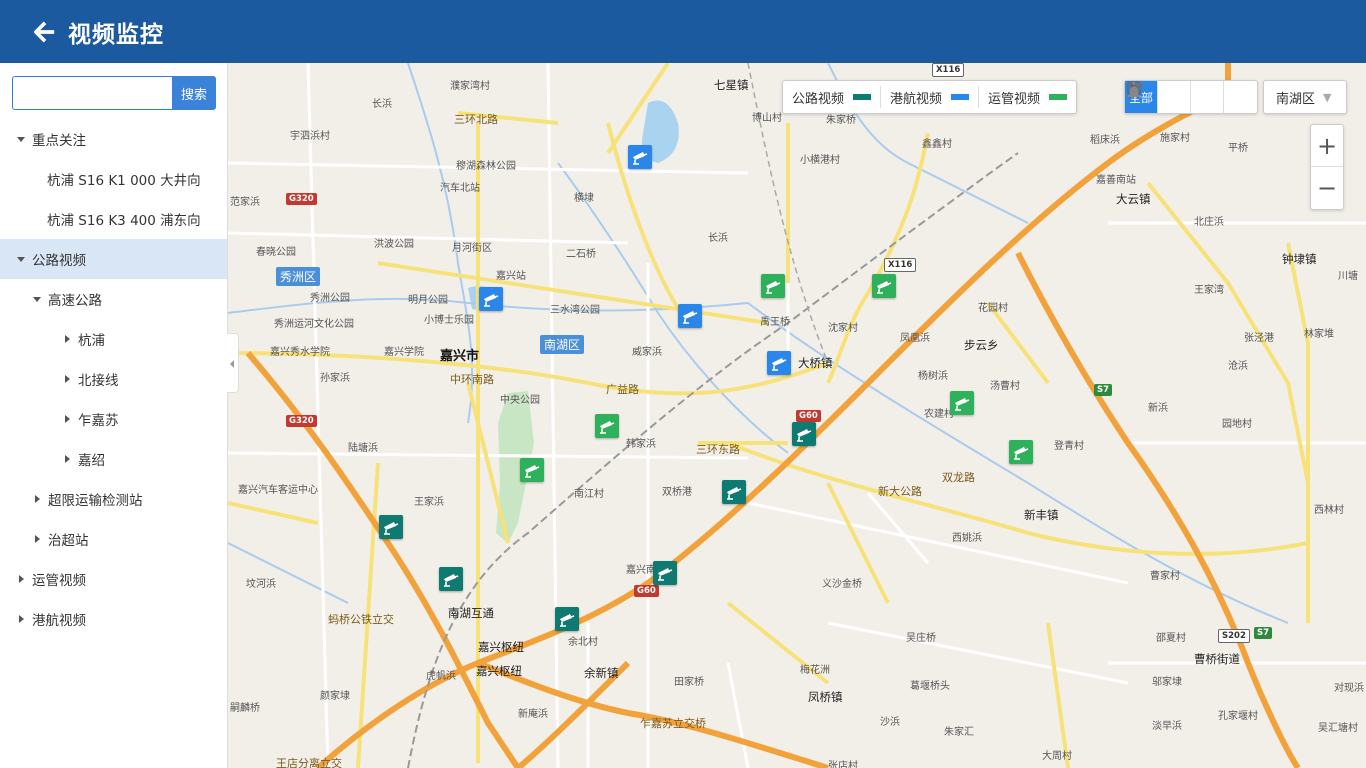 The width and height of the screenshot is (1366, 768). I want to click on tree-node-label: 高速公路, so click(75, 301).